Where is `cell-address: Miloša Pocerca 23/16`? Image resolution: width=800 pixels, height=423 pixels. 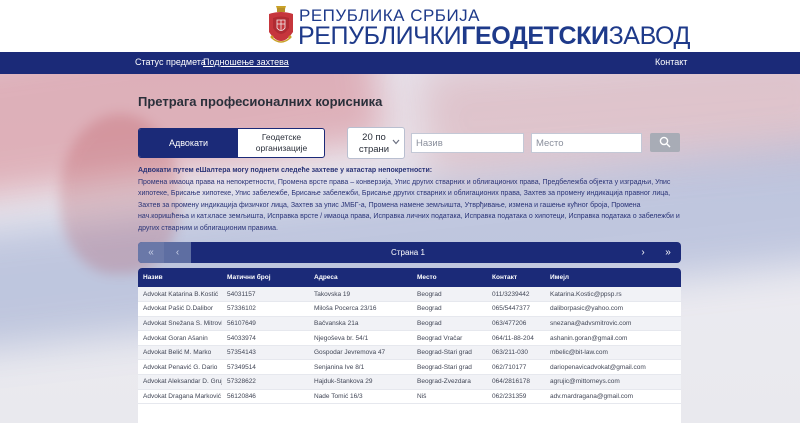 cell-address: Miloša Pocerca 23/16 is located at coordinates (360, 309).